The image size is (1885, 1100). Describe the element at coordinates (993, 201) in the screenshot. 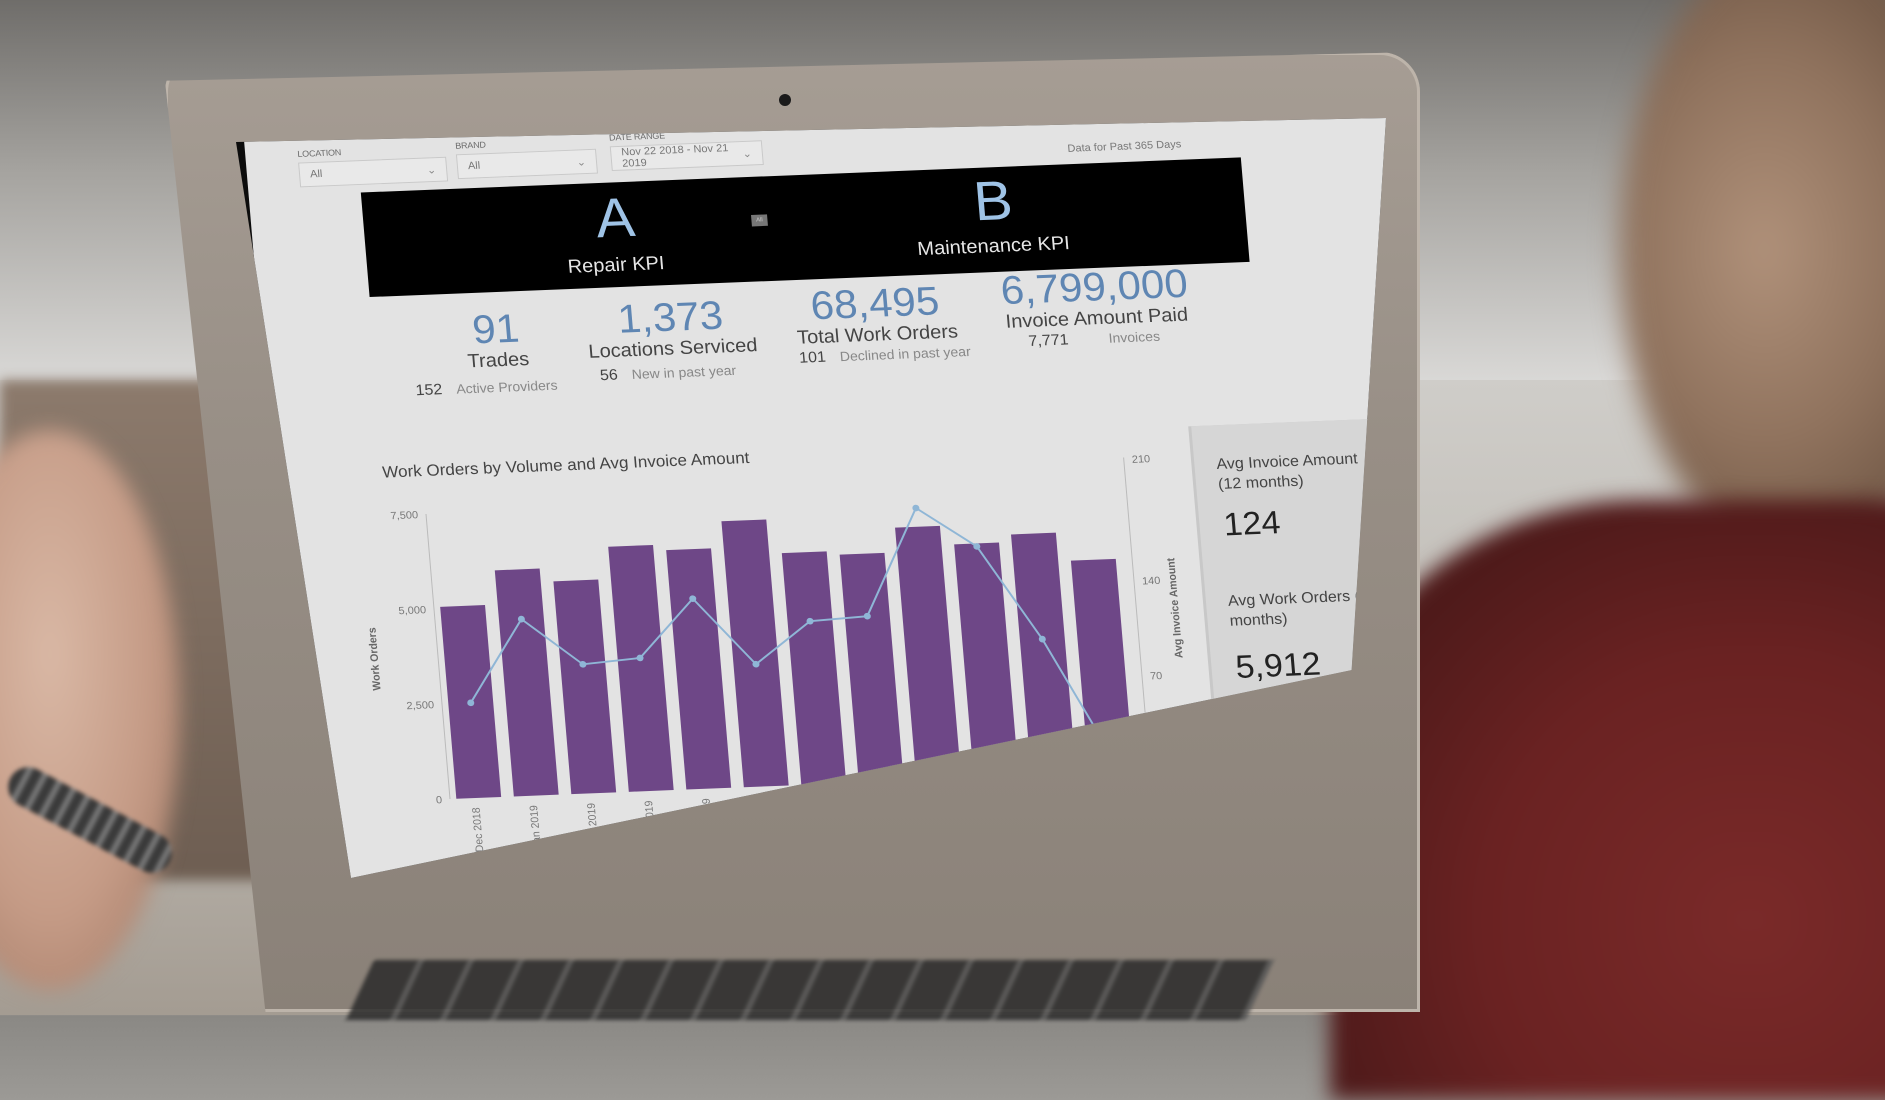

I see `maintenance-tab-letter: B` at that location.